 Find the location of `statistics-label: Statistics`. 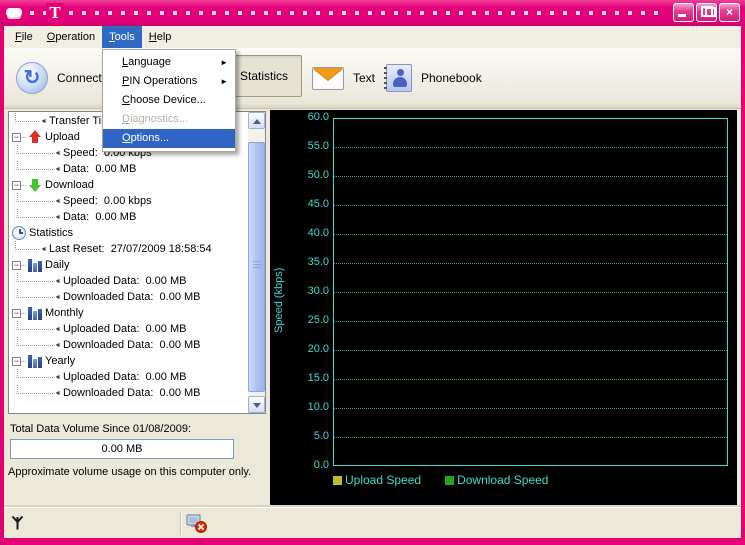

statistics-label: Statistics is located at coordinates (263, 76).